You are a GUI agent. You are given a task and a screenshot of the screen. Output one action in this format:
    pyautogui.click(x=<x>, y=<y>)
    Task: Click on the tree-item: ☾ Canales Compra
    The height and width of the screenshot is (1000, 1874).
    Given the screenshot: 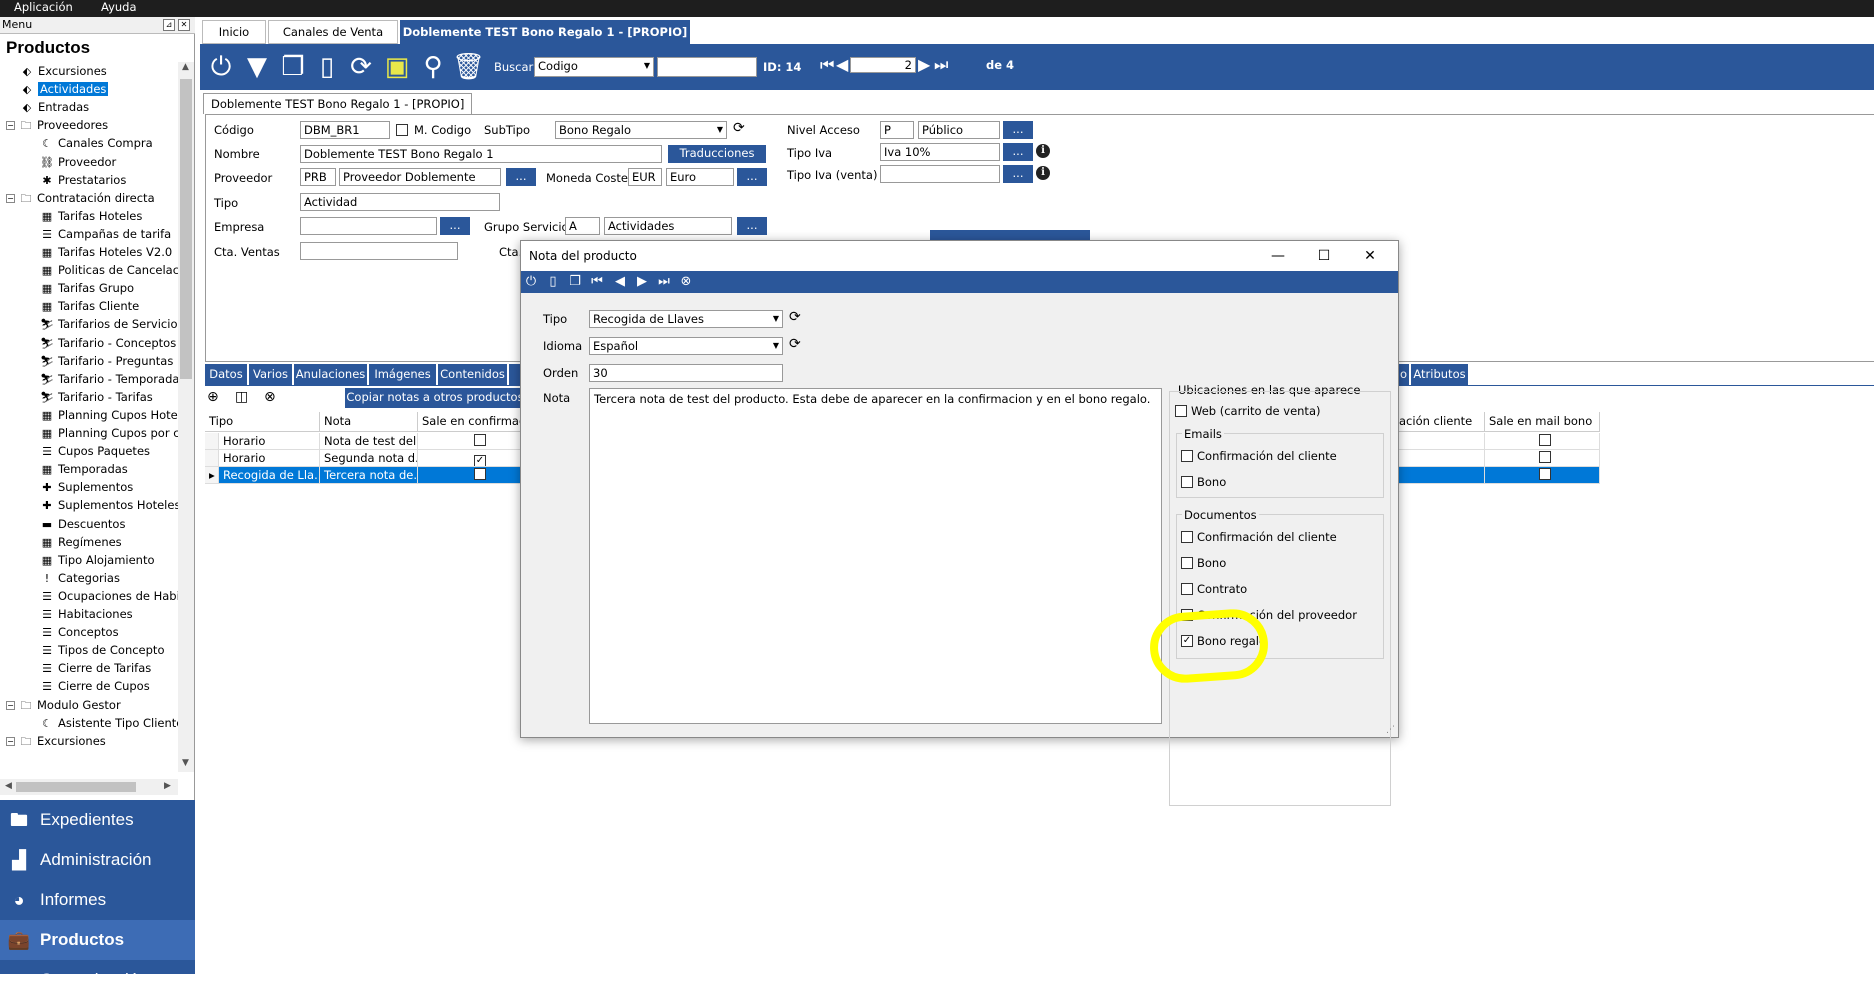 What is the action you would take?
    pyautogui.click(x=96, y=143)
    